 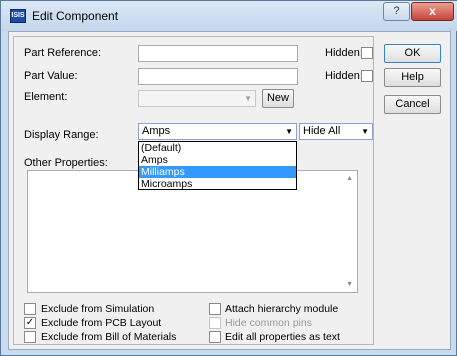 I want to click on dropdown-option-amps: Amps, so click(x=217, y=160).